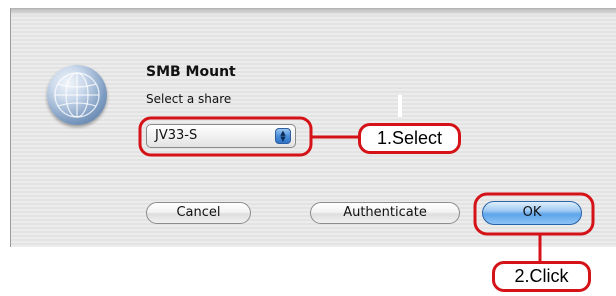  What do you see at coordinates (534, 214) in the screenshot?
I see `ok-highlight-box` at bounding box center [534, 214].